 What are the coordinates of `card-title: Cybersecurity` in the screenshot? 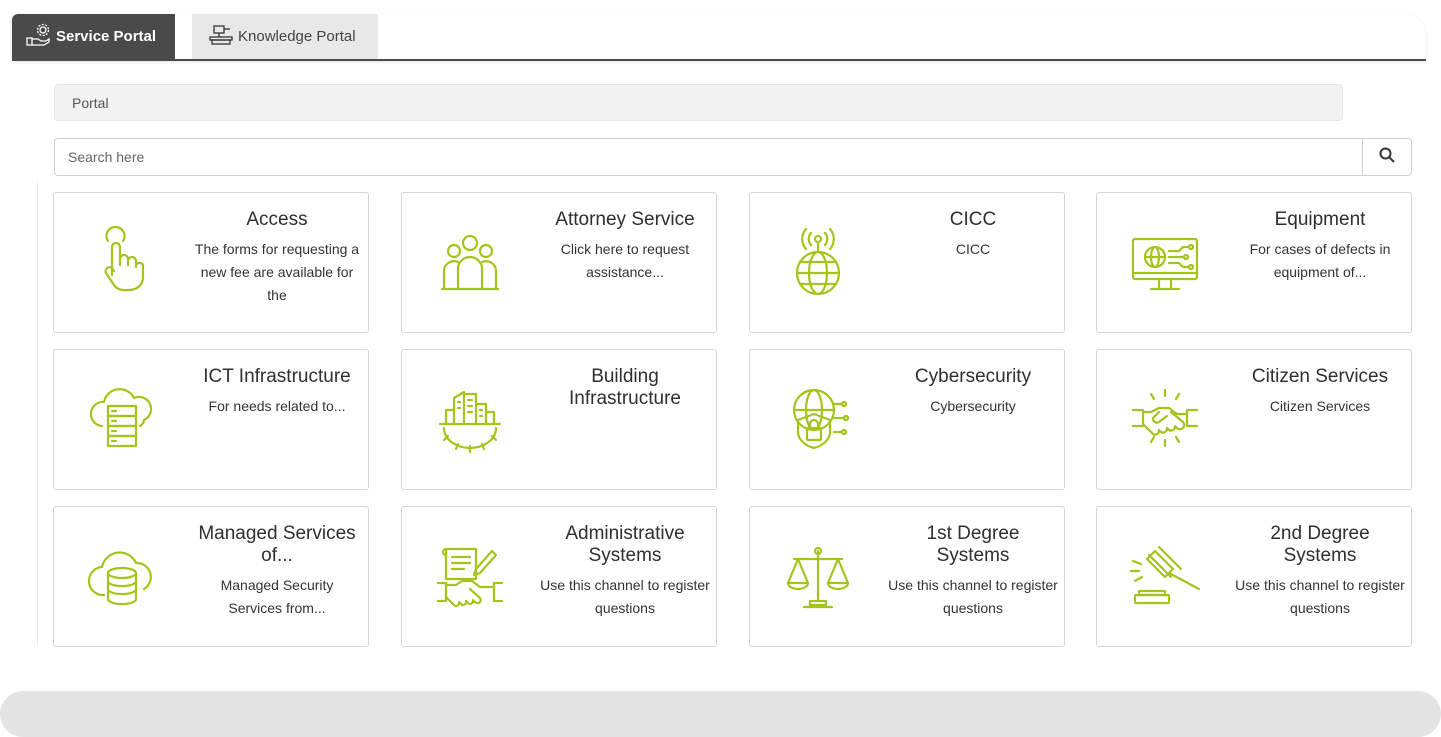 It's located at (973, 376).